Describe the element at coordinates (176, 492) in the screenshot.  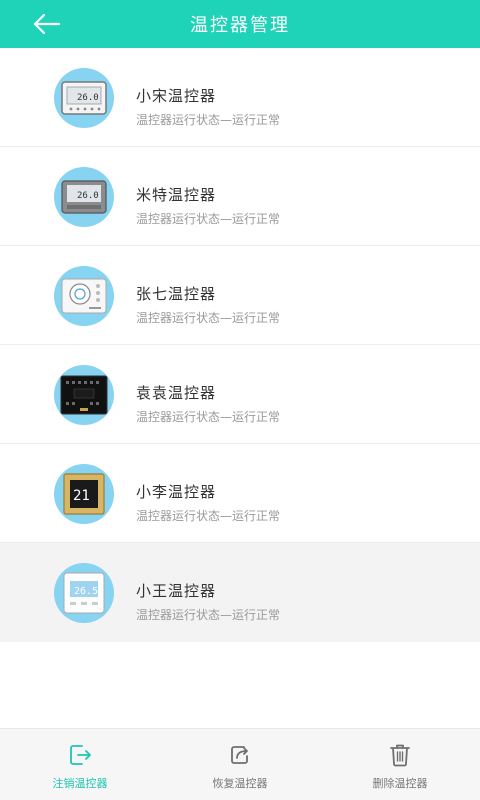
I see `device-name: 小李温控器` at that location.